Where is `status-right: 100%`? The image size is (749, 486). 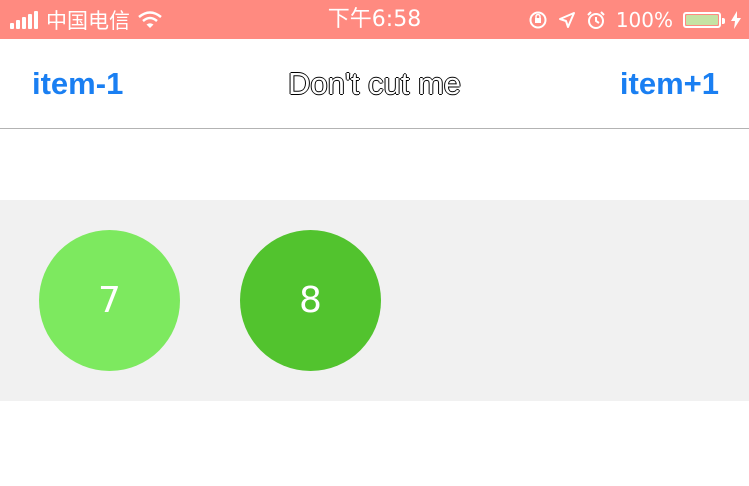 status-right: 100% is located at coordinates (634, 19).